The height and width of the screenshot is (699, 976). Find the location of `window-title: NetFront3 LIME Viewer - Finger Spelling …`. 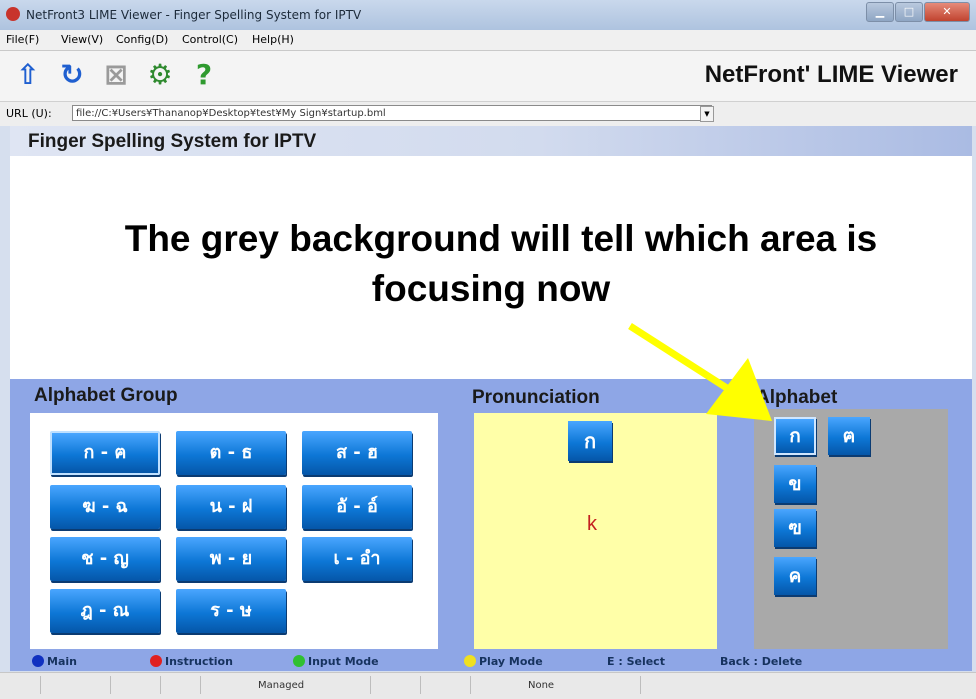

window-title: NetFront3 LIME Viewer - Finger Spelling … is located at coordinates (194, 15).